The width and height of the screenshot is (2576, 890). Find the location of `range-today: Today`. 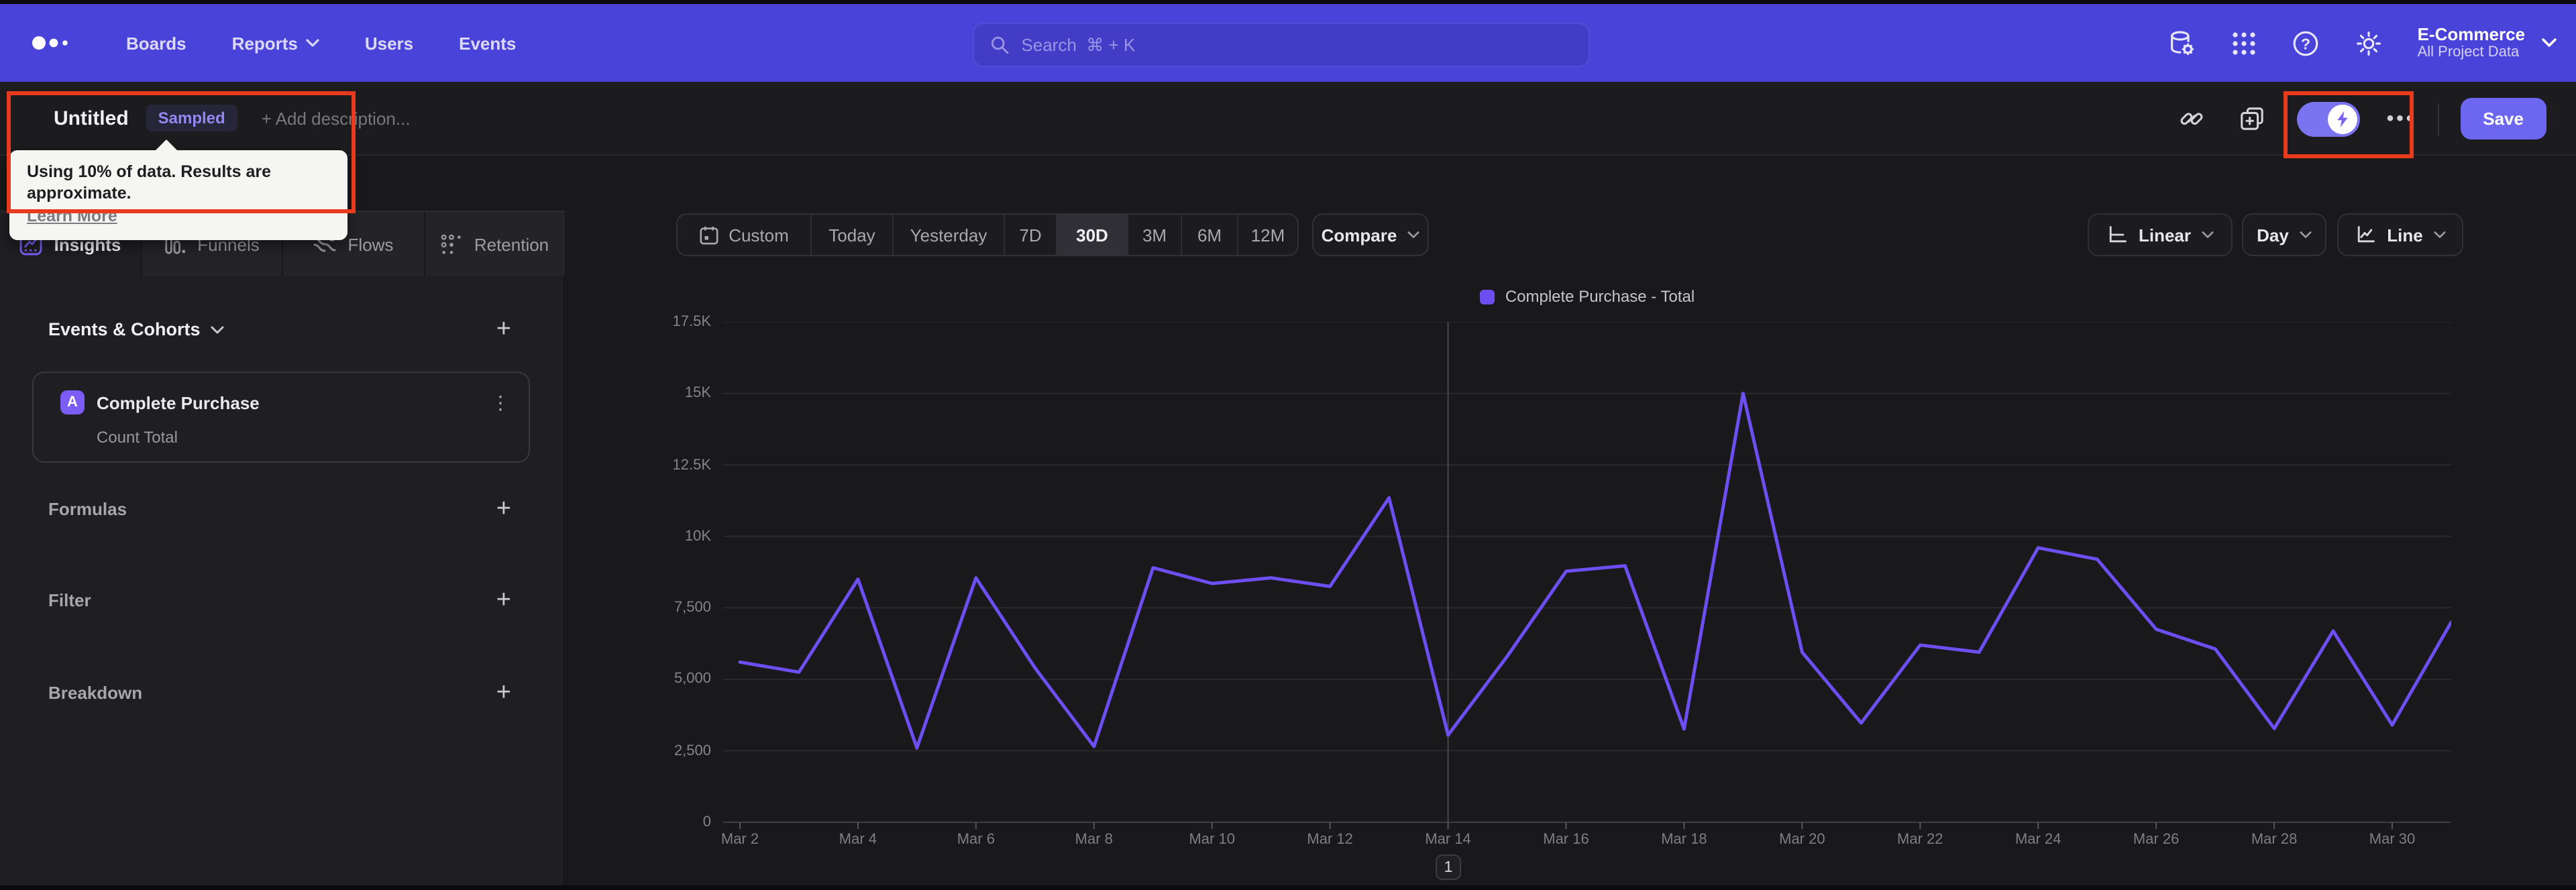

range-today: Today is located at coordinates (851, 235).